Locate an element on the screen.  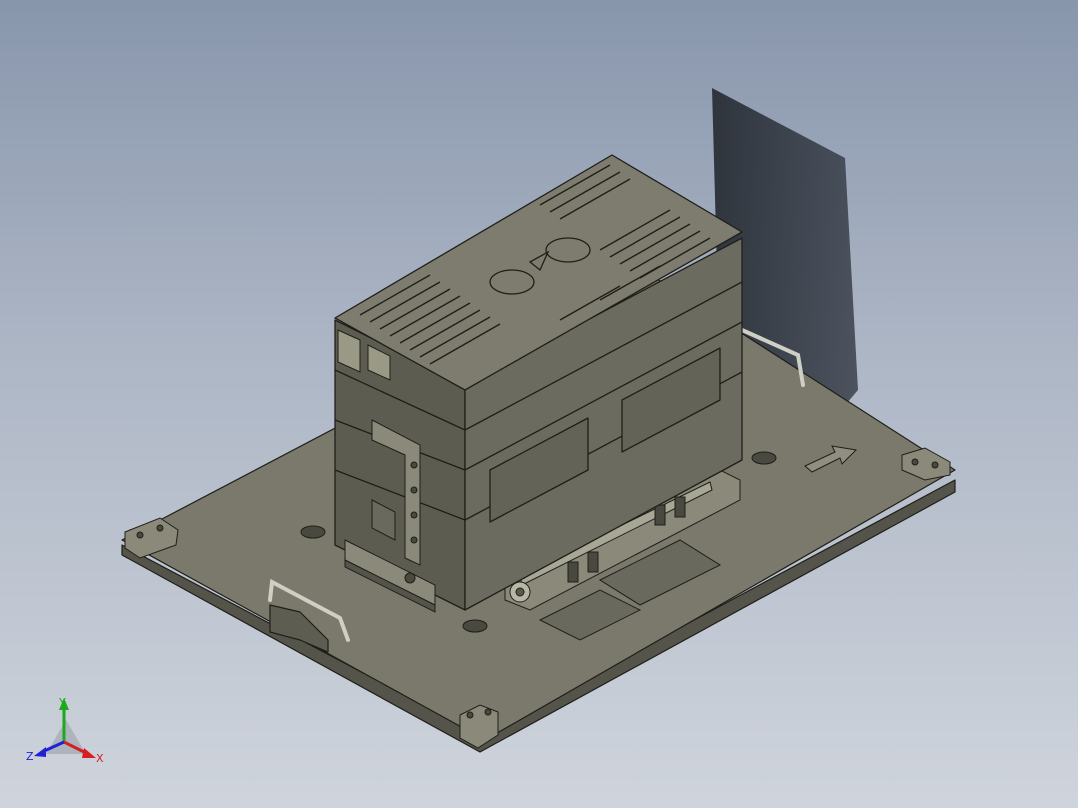
y-axis-label: Y is located at coordinates (62, 702).